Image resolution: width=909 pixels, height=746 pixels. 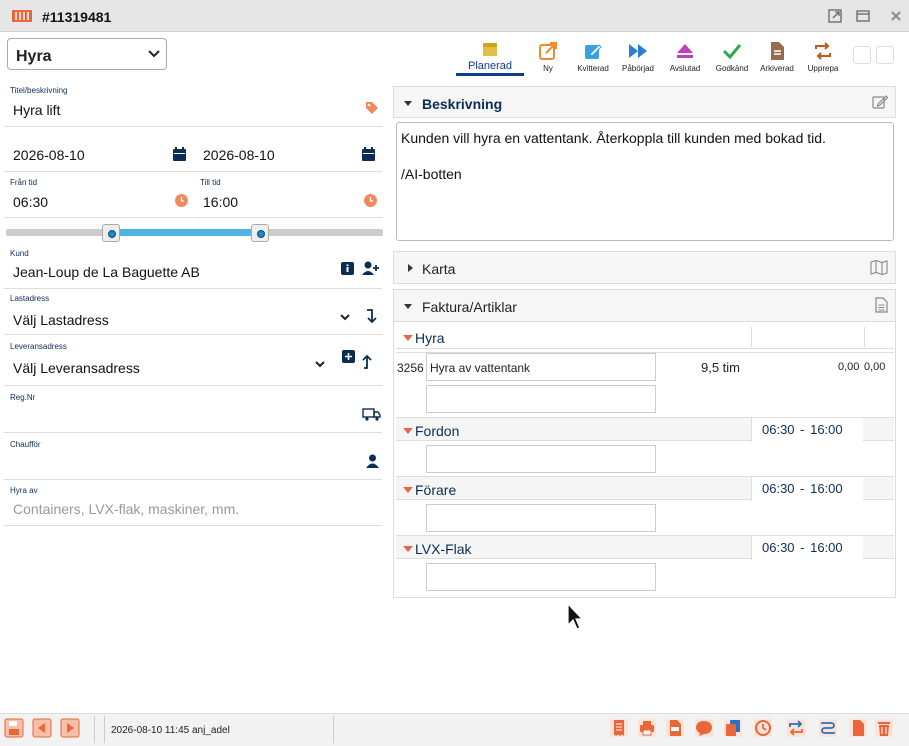 What do you see at coordinates (410, 368) in the screenshot?
I see `article-code: 3256` at bounding box center [410, 368].